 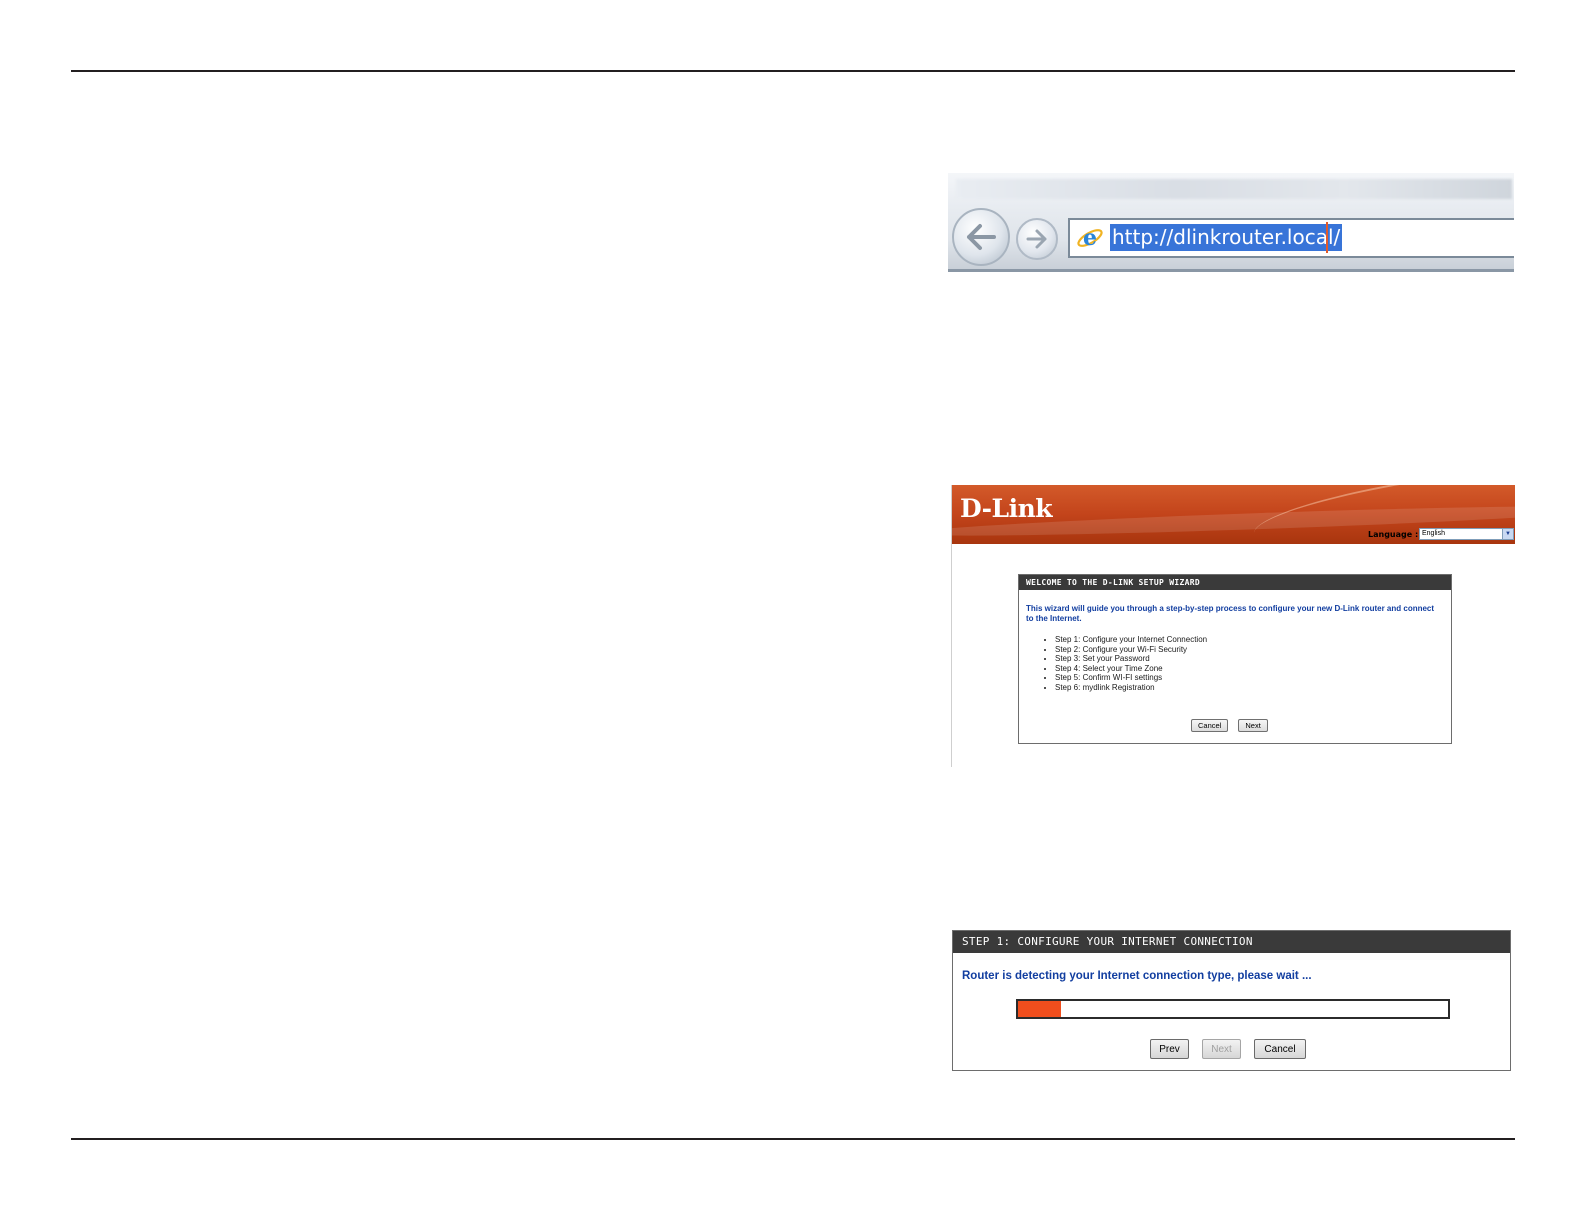 I want to click on list-item: Step 3: Set your Password, so click(x=1253, y=659).